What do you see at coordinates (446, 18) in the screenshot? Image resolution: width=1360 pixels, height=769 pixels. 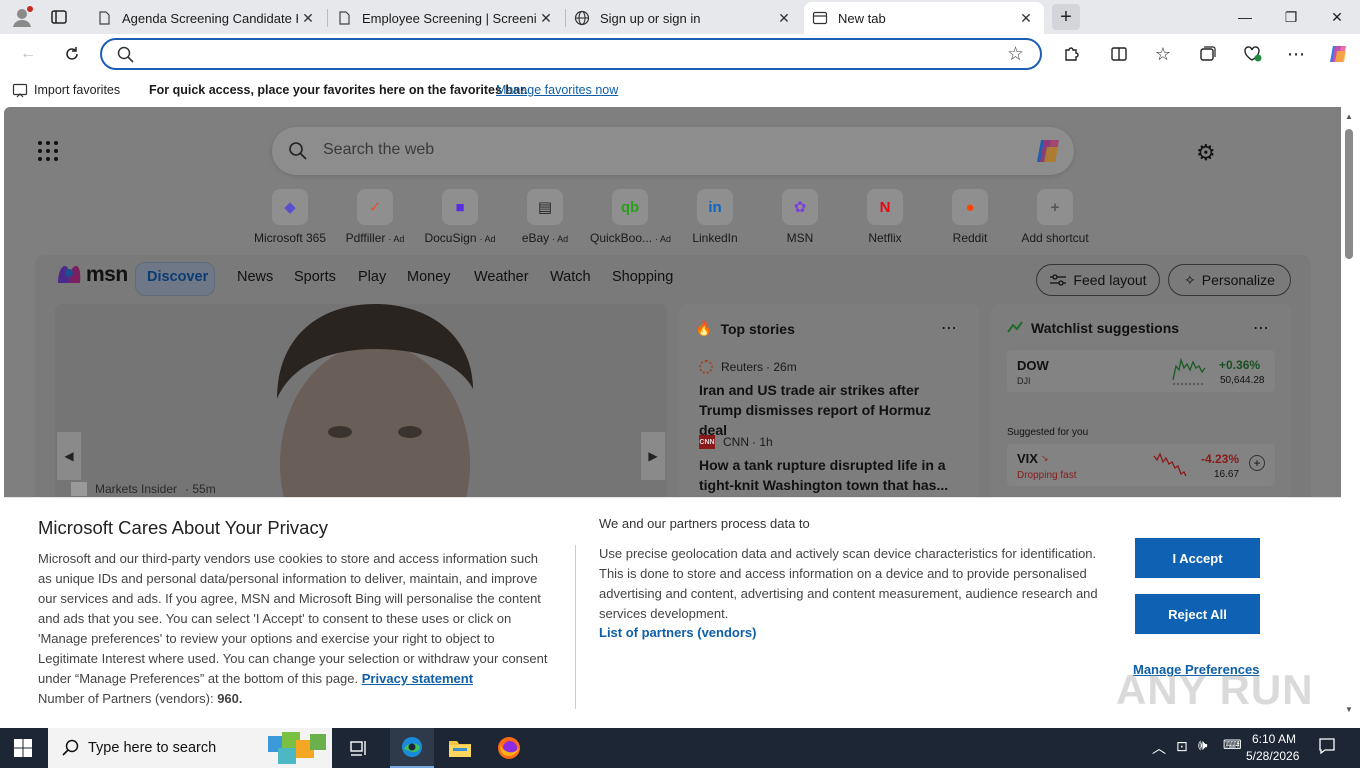 I see `tab-employee-screening: Employee Screening | Screening S ✕` at bounding box center [446, 18].